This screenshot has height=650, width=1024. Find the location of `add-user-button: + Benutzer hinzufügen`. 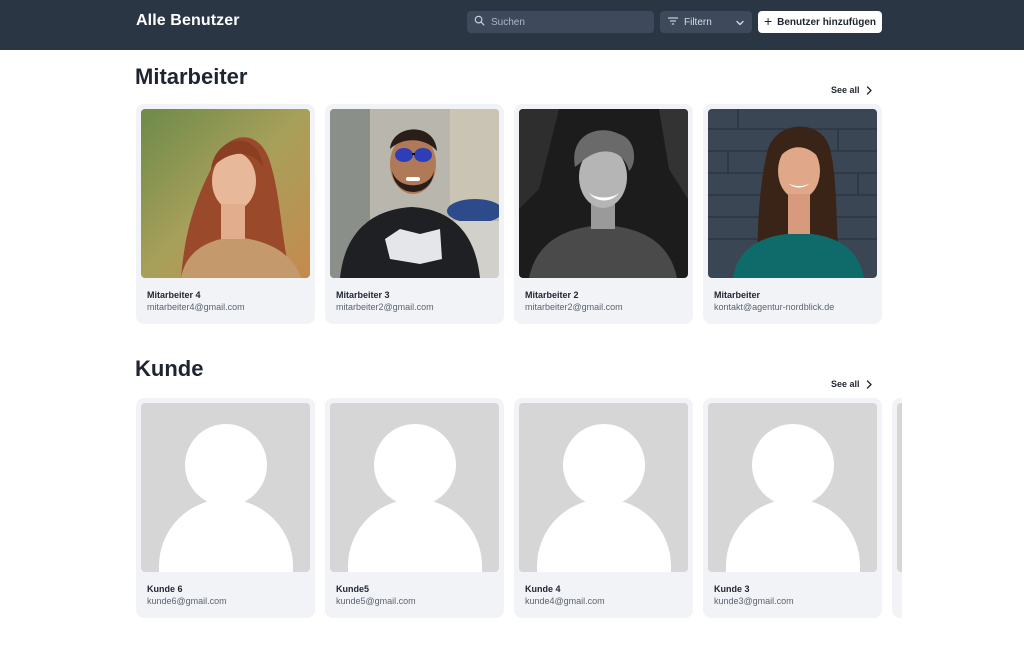

add-user-button: + Benutzer hinzufügen is located at coordinates (820, 22).